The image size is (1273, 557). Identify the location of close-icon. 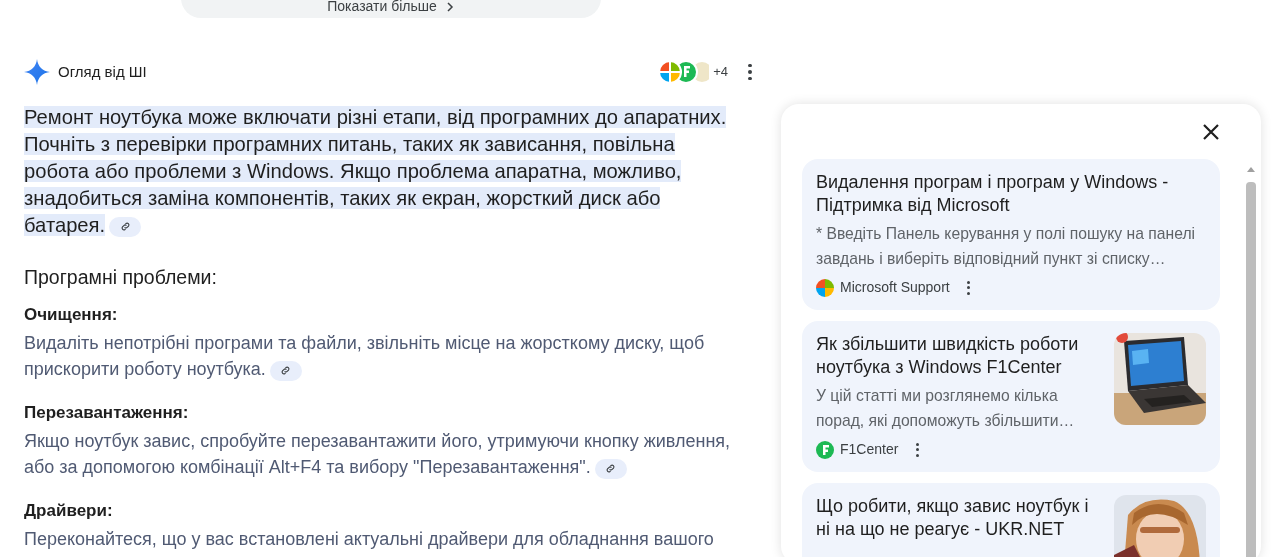
(1211, 132).